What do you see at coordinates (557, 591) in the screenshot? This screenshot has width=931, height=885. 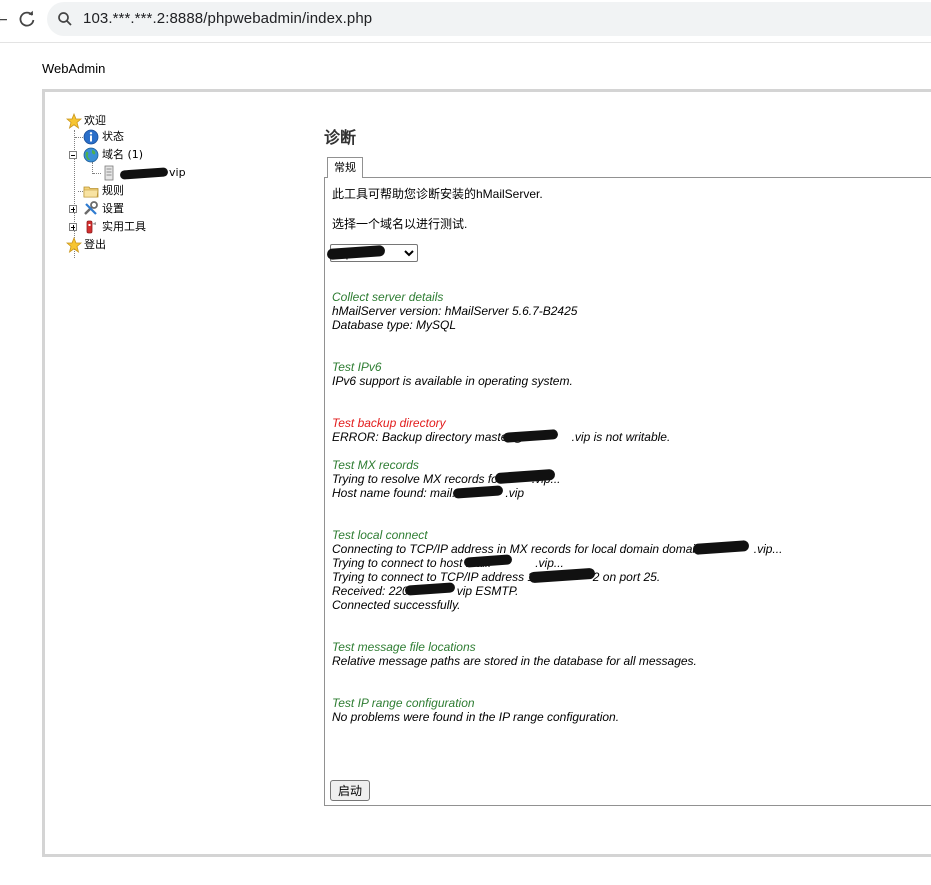 I see `result-line: Received: 220 vip ESMTP.` at bounding box center [557, 591].